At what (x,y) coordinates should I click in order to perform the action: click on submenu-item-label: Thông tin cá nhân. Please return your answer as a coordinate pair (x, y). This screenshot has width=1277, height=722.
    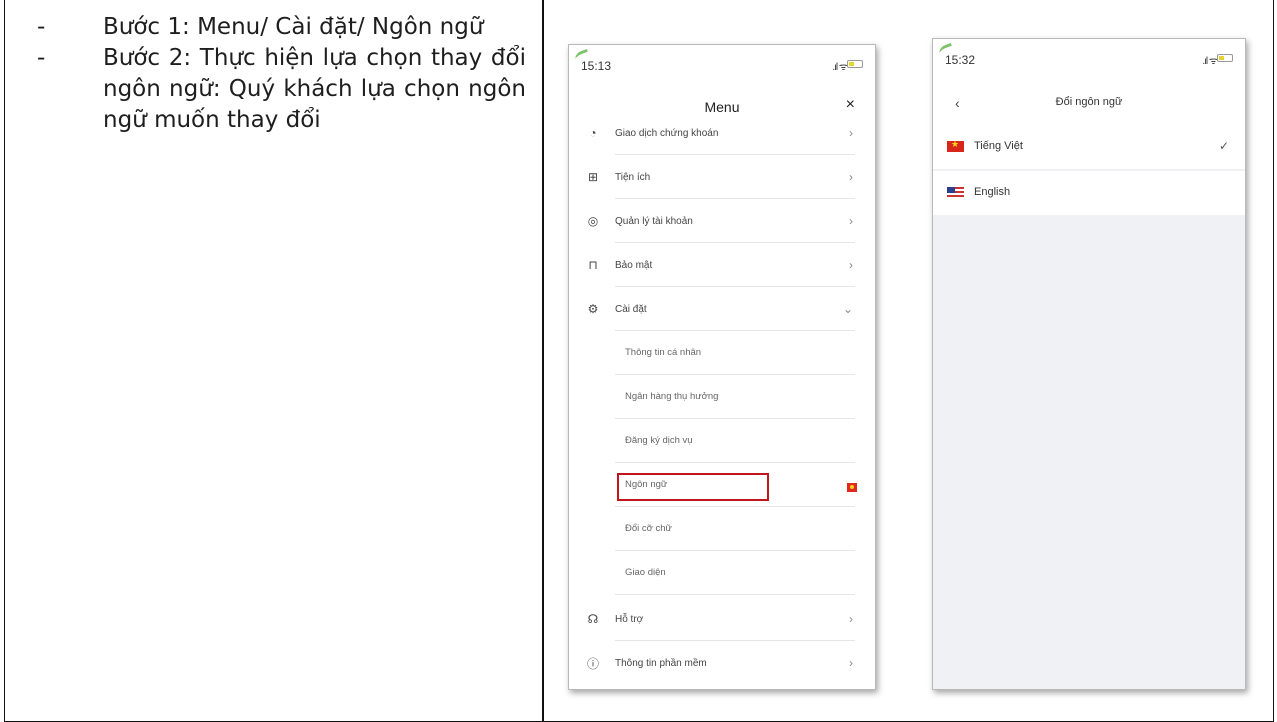
    Looking at the image, I should click on (663, 352).